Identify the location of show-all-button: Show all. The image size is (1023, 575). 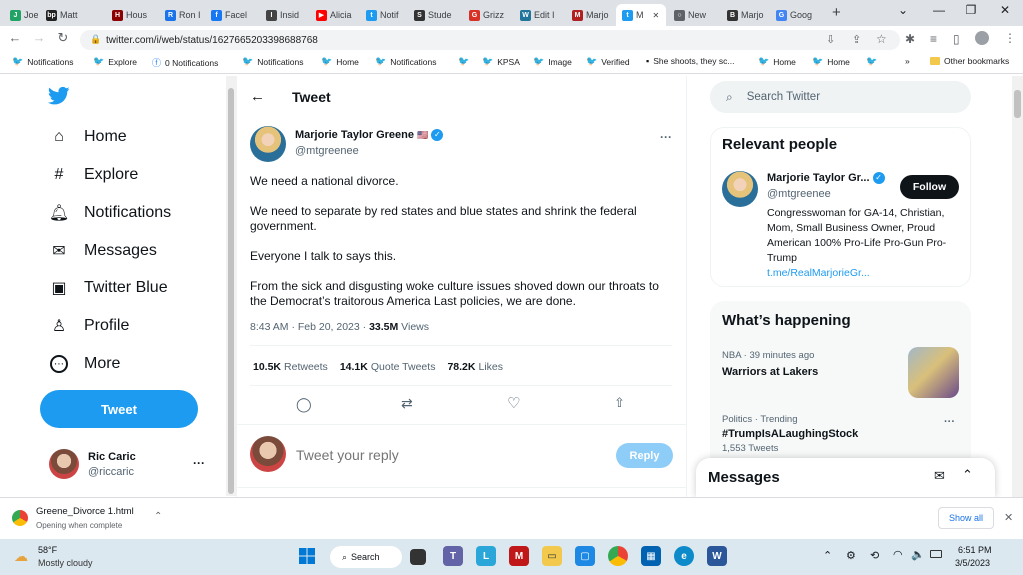
(966, 518).